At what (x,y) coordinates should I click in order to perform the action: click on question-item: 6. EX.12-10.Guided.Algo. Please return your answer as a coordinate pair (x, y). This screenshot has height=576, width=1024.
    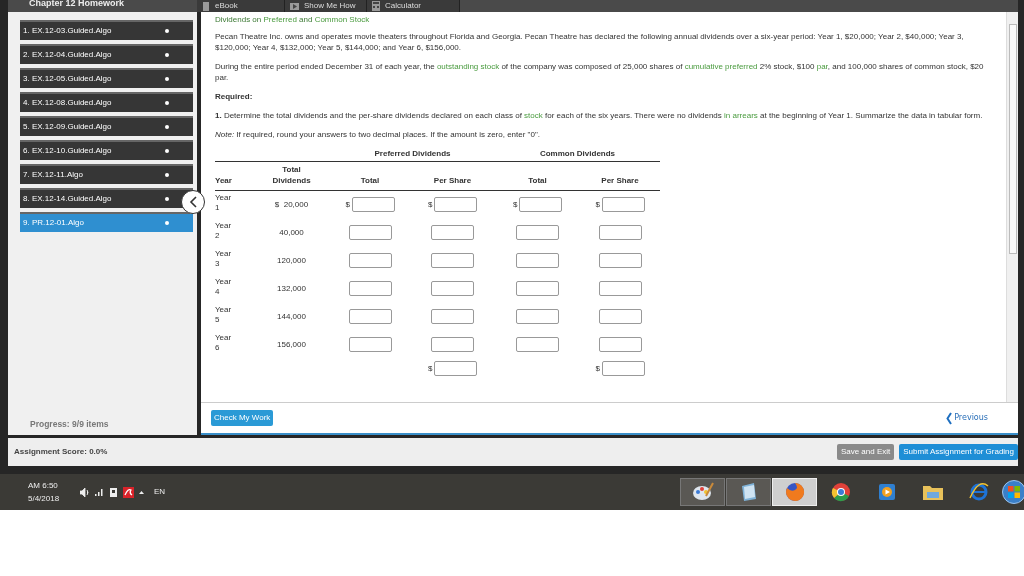
    Looking at the image, I should click on (106, 150).